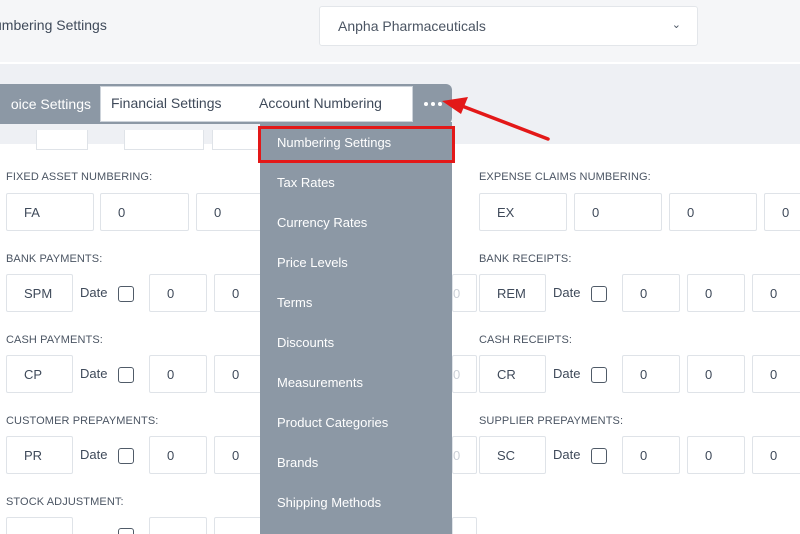  Describe the element at coordinates (716, 374) in the screenshot. I see `cash-receipts-digits-input: 0` at that location.